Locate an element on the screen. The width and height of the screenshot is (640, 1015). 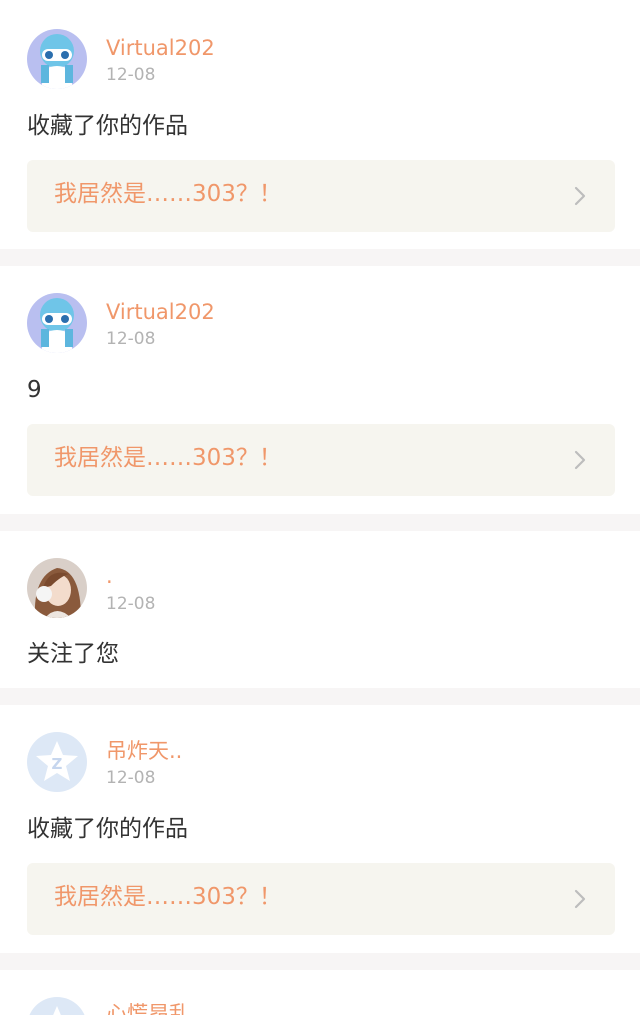
notification-message: 关注了您 is located at coordinates (73, 654).